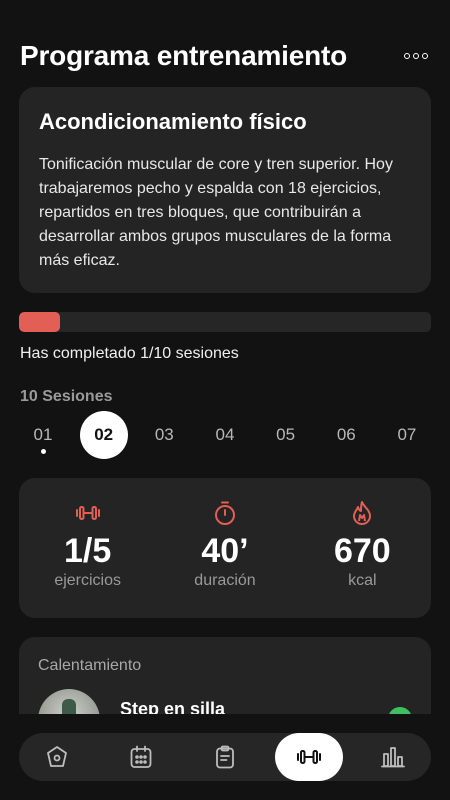  I want to click on nav-workout, so click(309, 757).